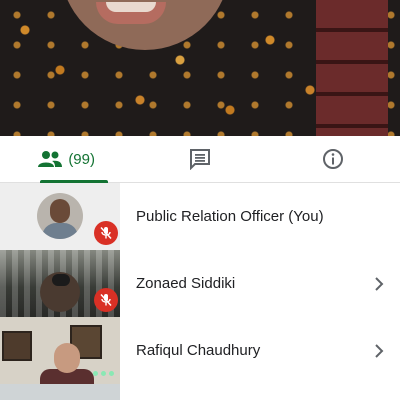 The width and height of the screenshot is (400, 400). Describe the element at coordinates (230, 216) in the screenshot. I see `participant-name: Public Relation Officer (You)` at that location.